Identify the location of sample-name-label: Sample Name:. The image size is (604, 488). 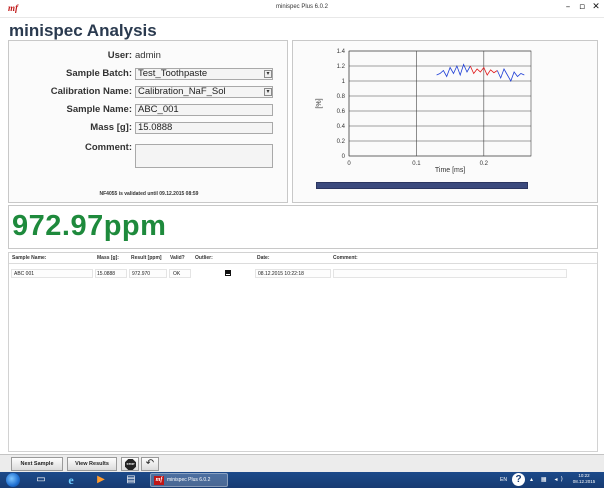
(99, 109).